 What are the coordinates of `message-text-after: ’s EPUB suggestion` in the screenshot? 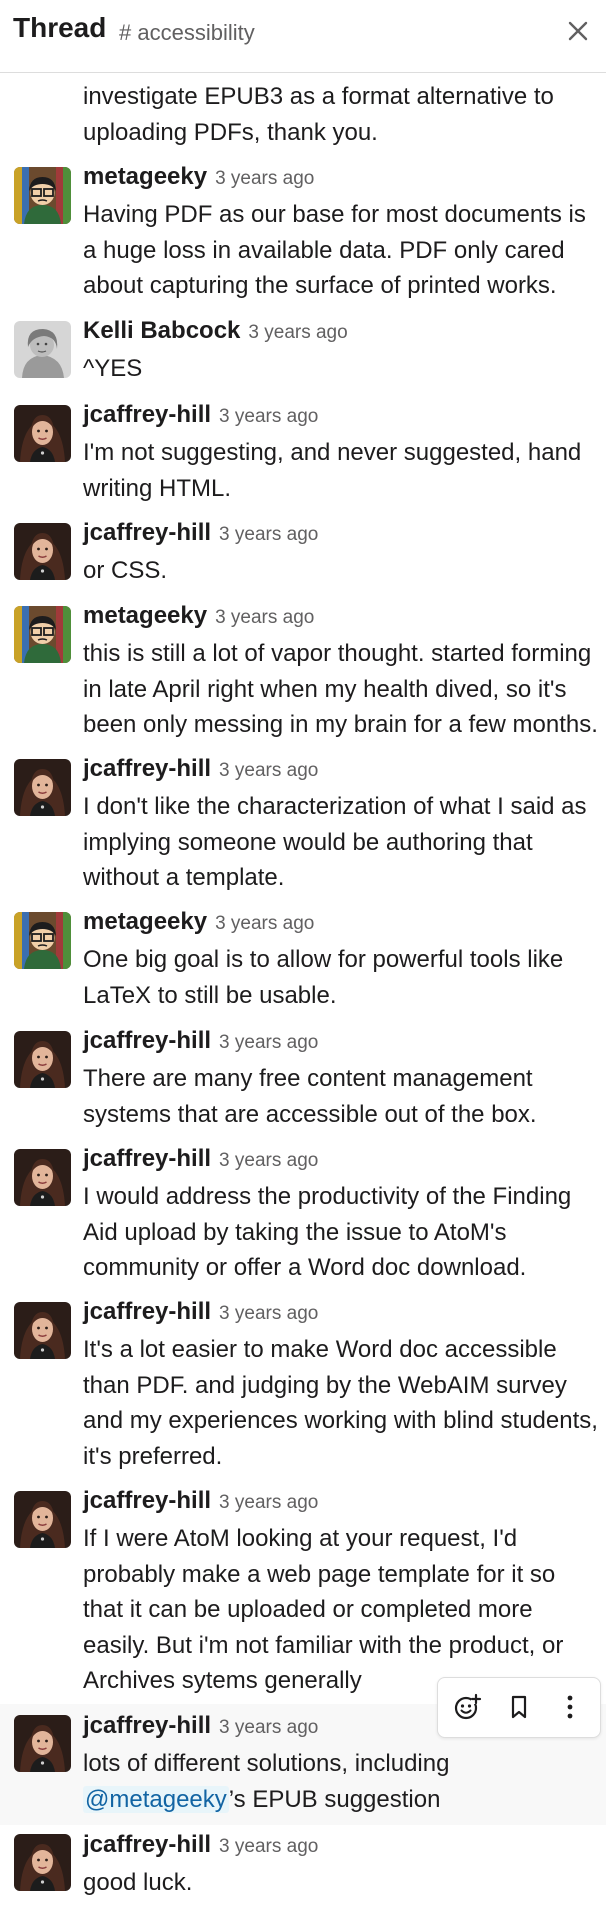 It's located at (334, 1799).